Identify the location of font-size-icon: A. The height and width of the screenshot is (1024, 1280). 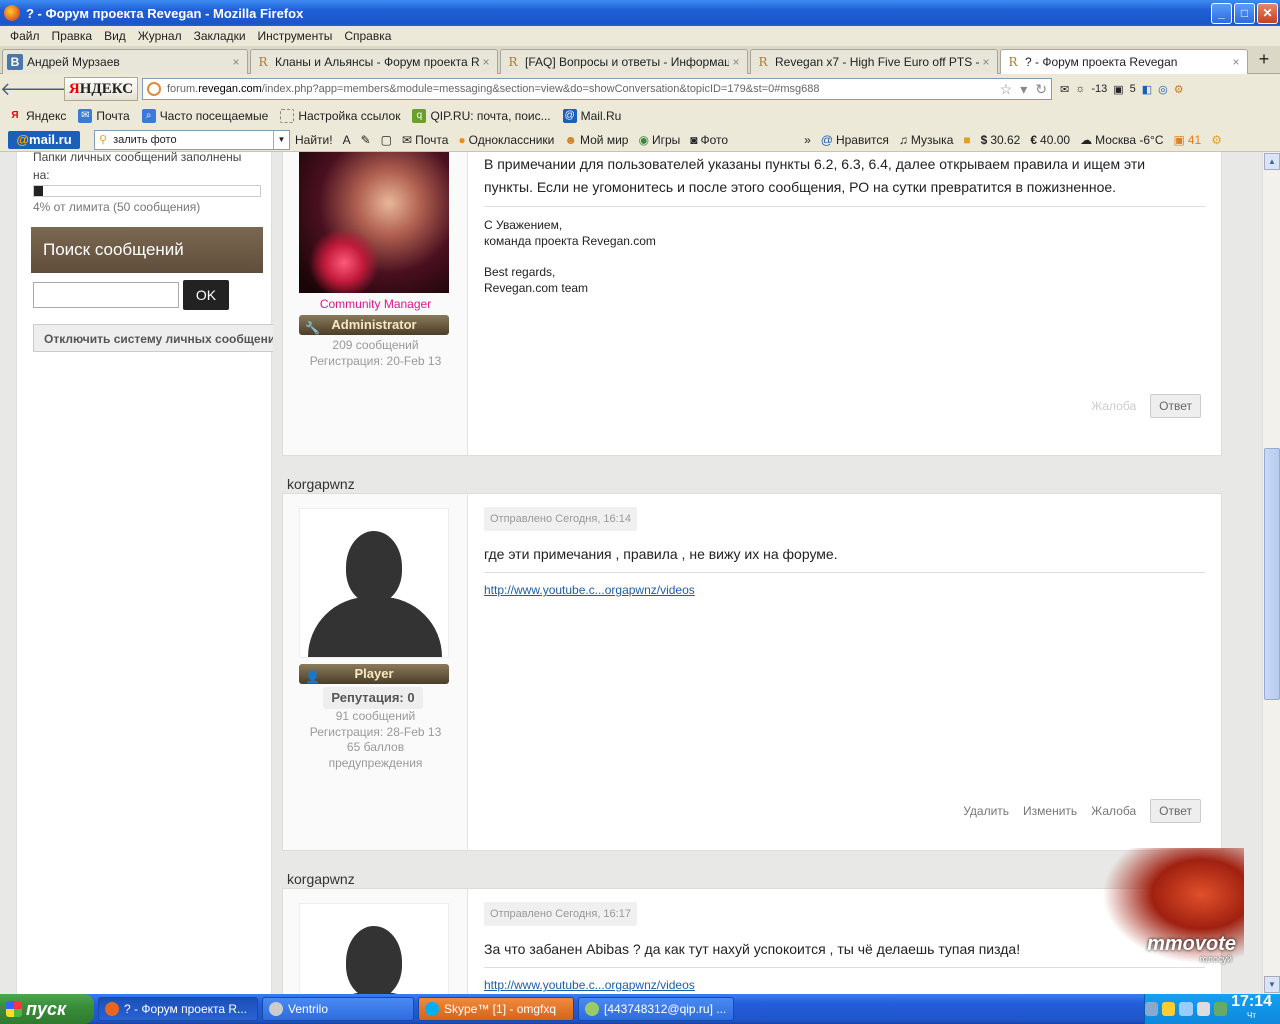
(347, 140).